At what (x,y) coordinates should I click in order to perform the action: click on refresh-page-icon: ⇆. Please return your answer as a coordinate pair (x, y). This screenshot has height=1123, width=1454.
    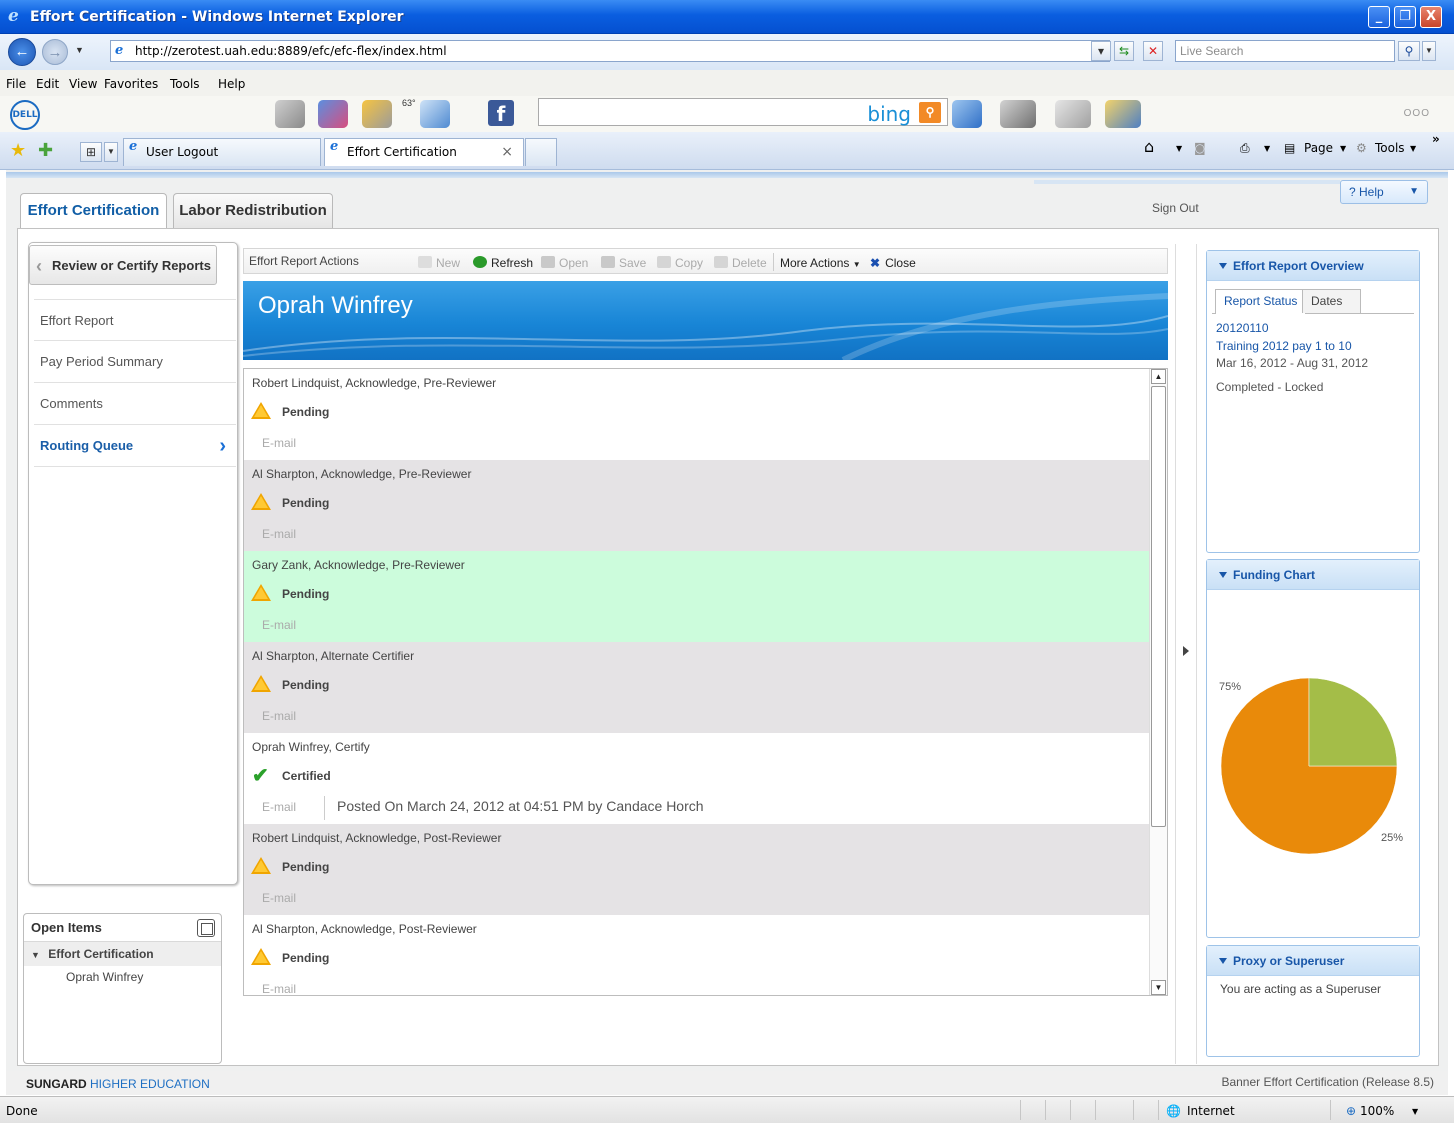
    Looking at the image, I should click on (1124, 51).